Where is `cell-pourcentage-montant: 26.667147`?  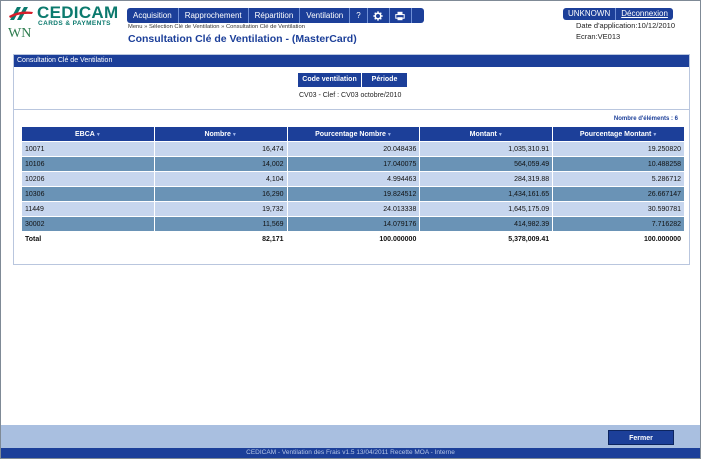 cell-pourcentage-montant: 26.667147 is located at coordinates (618, 194).